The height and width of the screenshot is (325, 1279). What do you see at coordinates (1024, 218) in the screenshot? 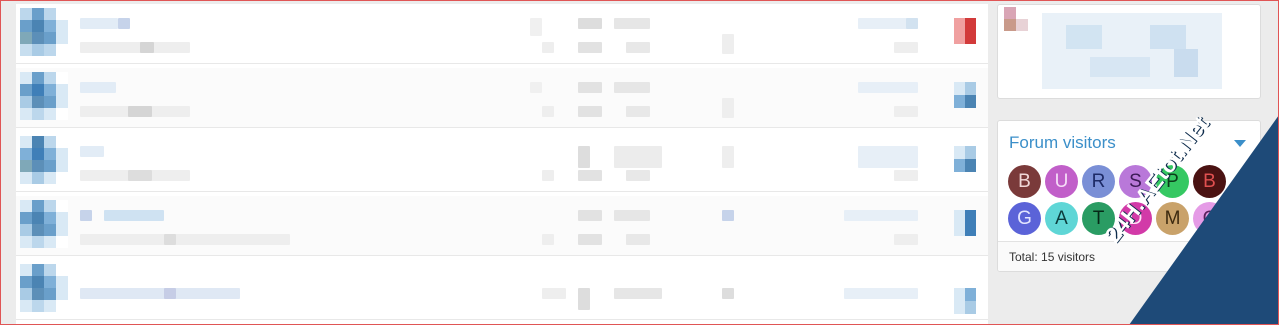
I see `visitor-avatar: G` at bounding box center [1024, 218].